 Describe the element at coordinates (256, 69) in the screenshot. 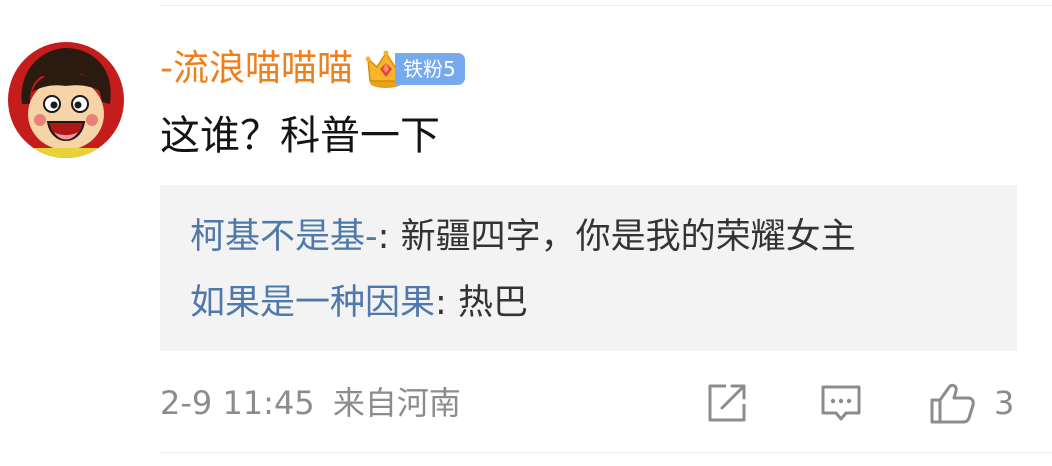

I see `username: -流浪喵喵喵` at that location.